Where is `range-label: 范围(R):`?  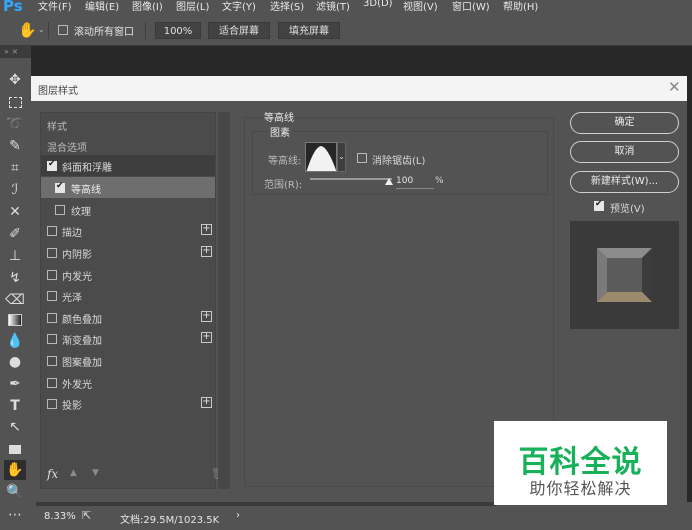
range-label: 范围(R): is located at coordinates (283, 185).